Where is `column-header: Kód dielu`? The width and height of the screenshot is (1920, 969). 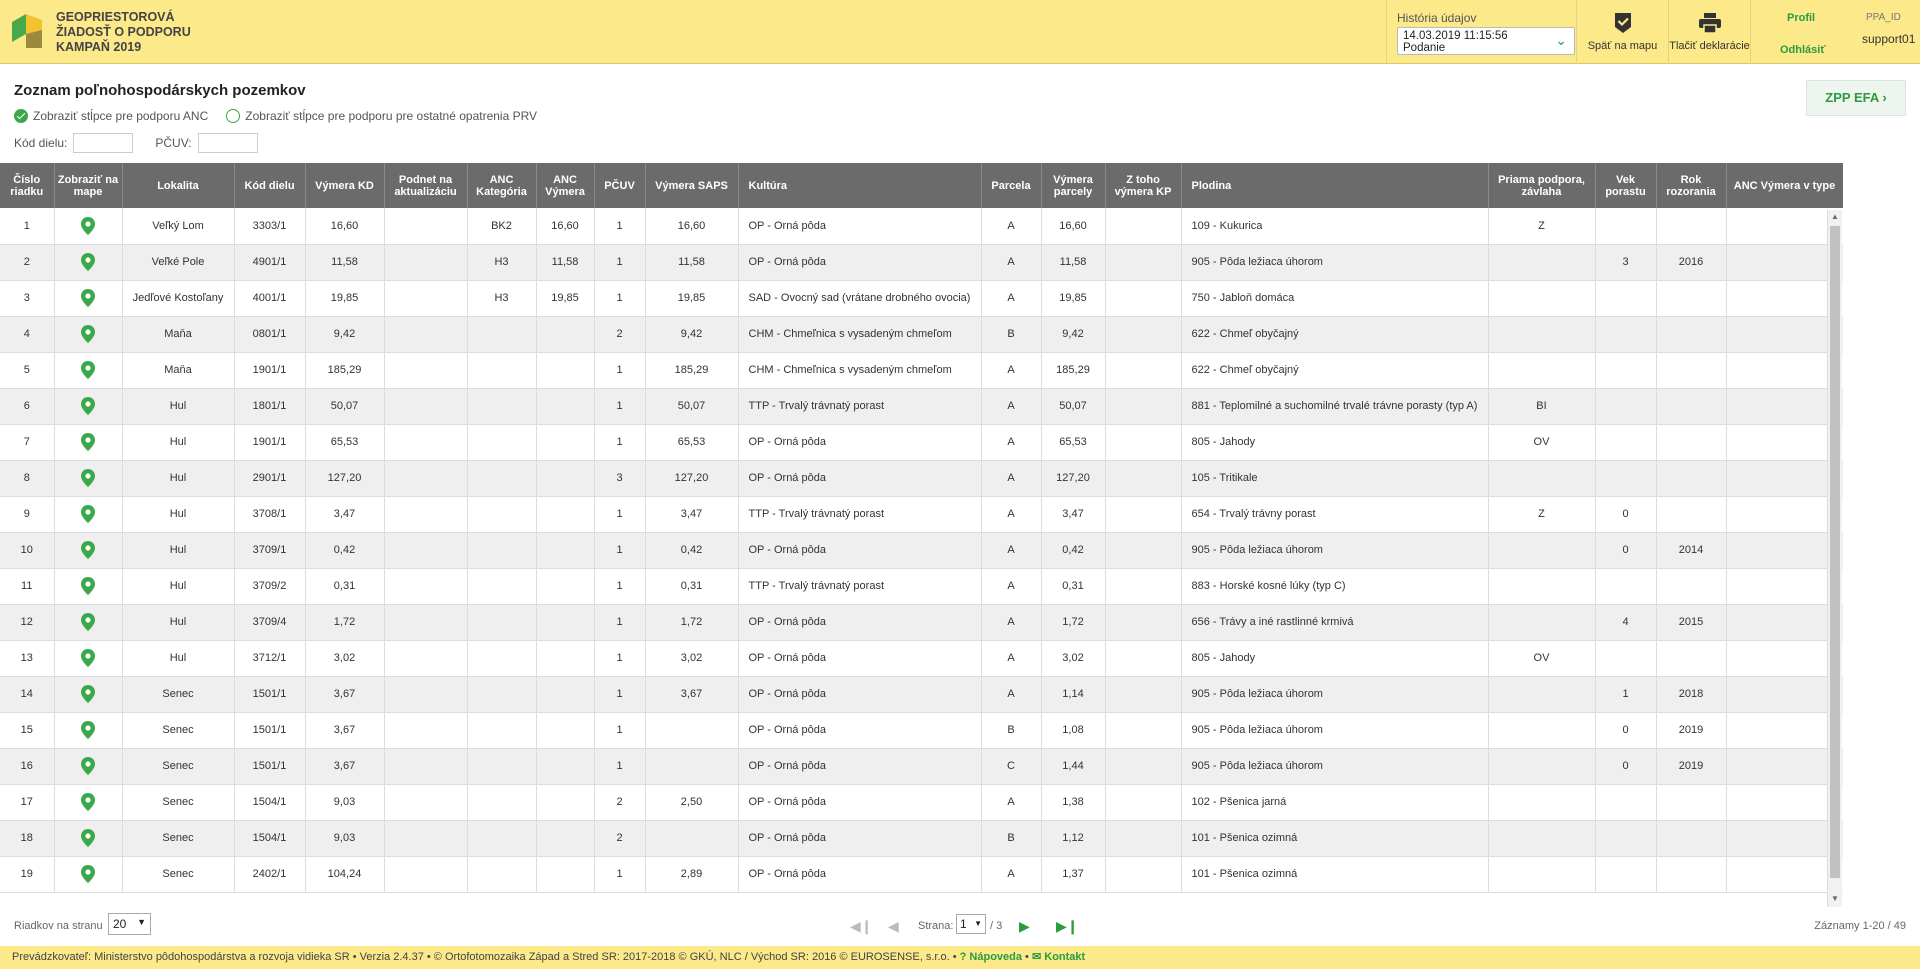 column-header: Kód dielu is located at coordinates (270, 185).